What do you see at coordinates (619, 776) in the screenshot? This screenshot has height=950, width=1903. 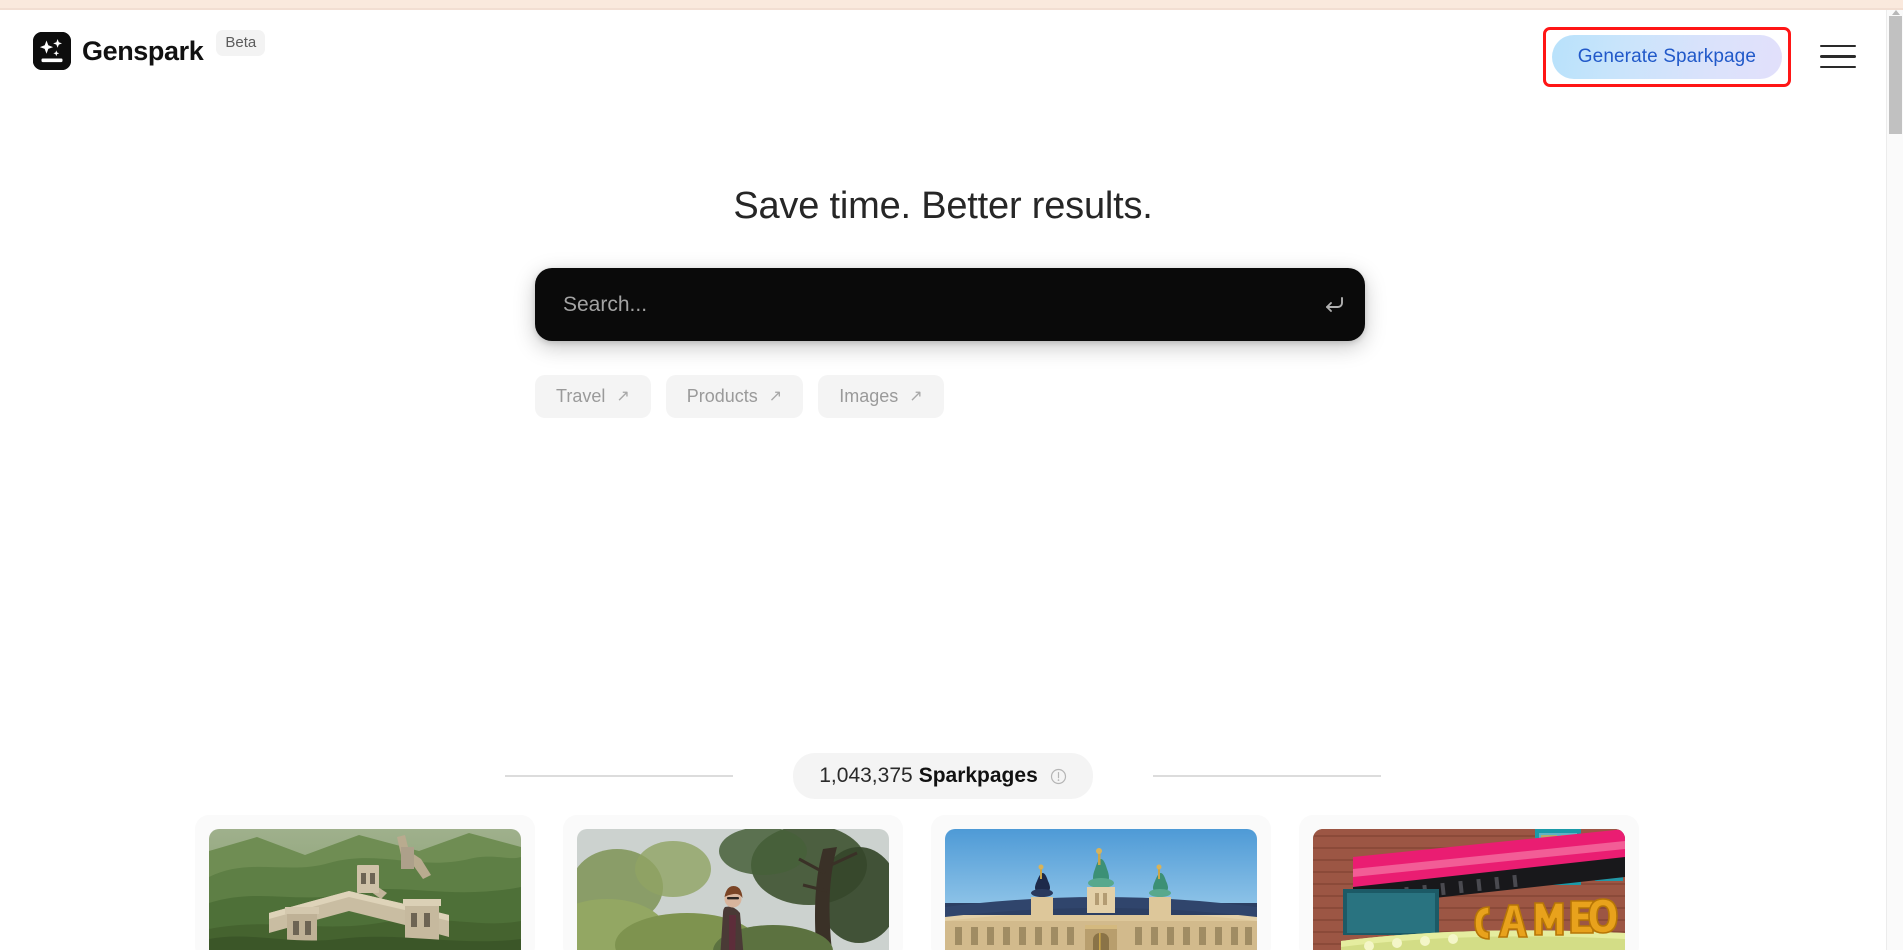 I see `divider-line-left` at bounding box center [619, 776].